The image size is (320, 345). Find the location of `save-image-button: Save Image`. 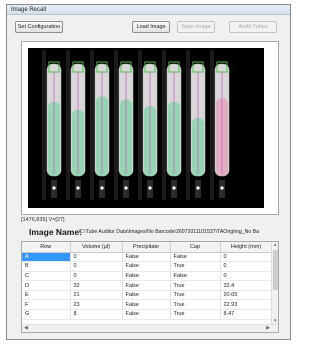

save-image-button: Save Image is located at coordinates (196, 27).